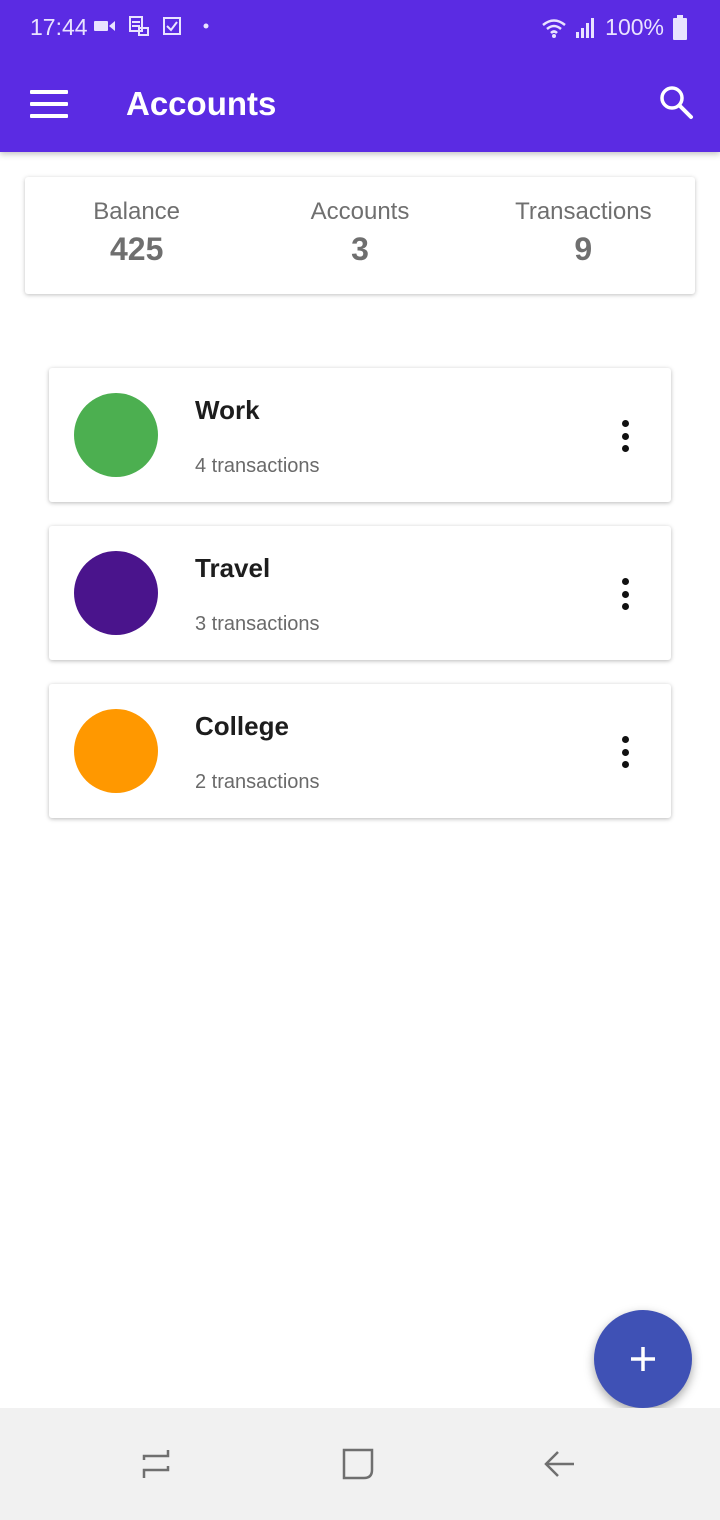  I want to click on system-nav-bar, so click(360, 1464).